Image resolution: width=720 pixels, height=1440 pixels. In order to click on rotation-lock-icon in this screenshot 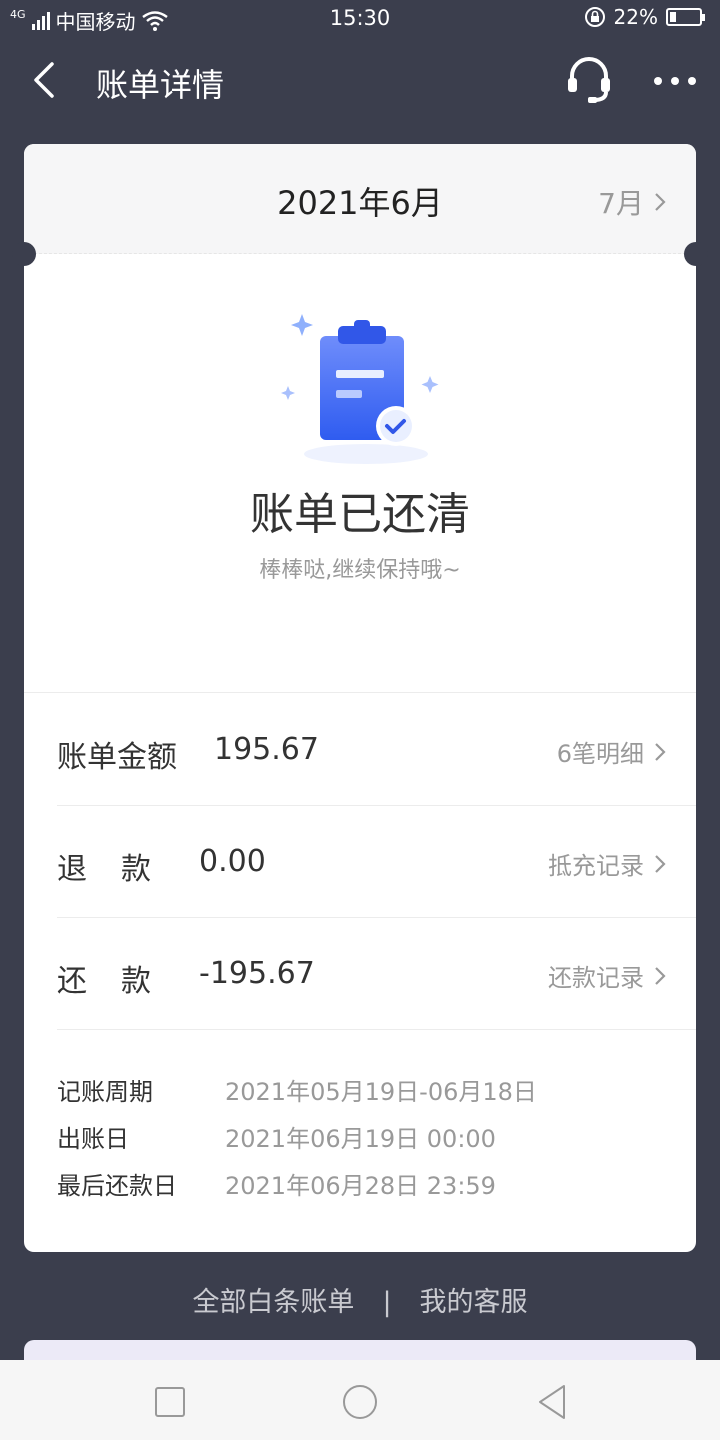, I will do `click(594, 17)`.